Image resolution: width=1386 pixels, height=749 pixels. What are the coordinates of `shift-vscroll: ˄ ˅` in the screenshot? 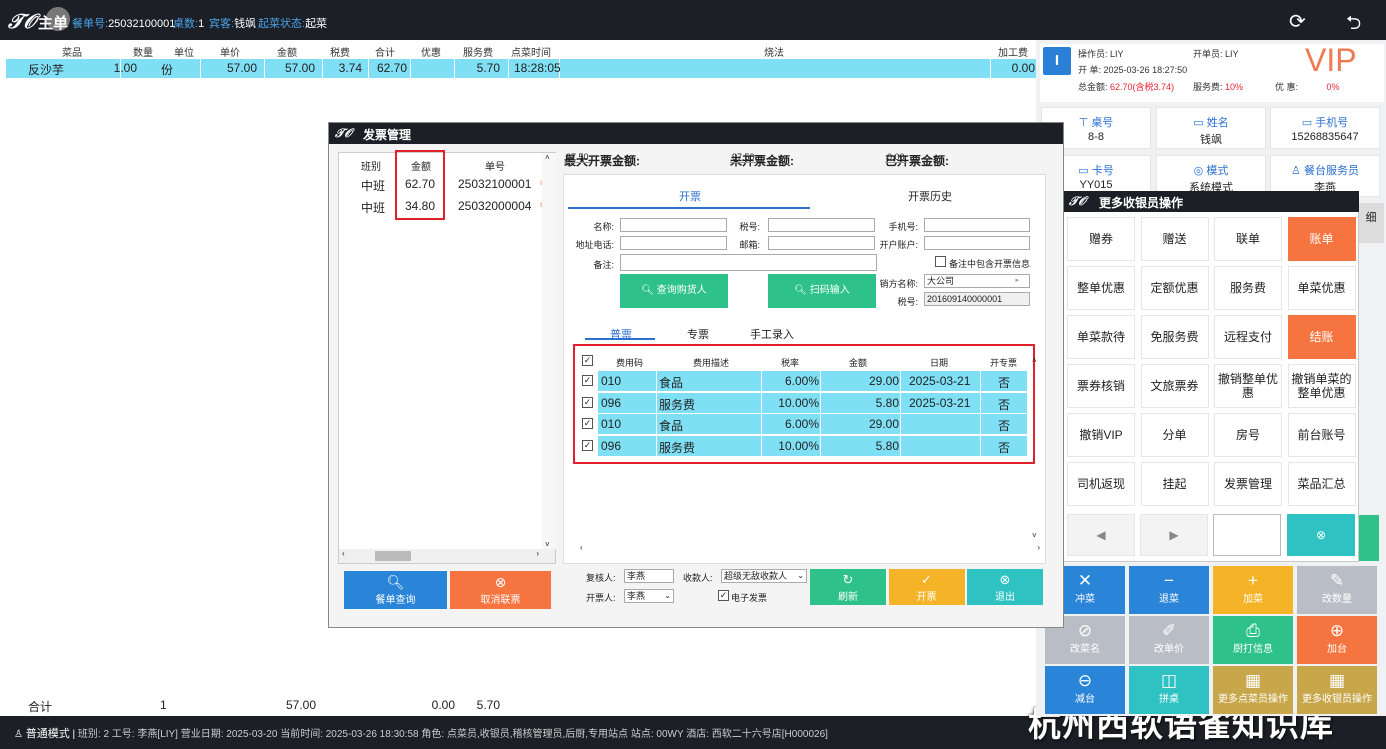 It's located at (549, 351).